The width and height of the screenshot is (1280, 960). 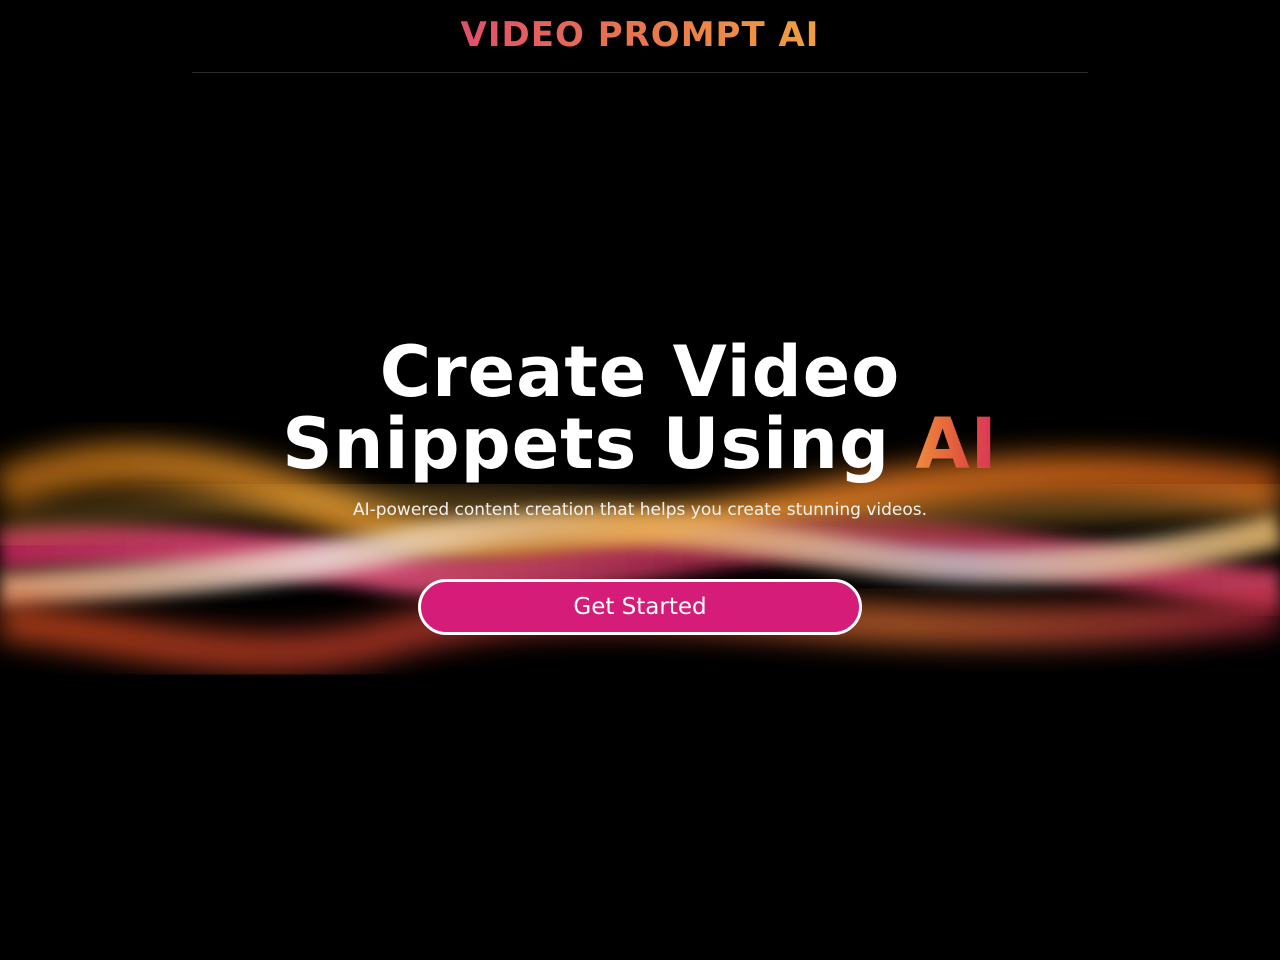 I want to click on headline-line-1: Create Video, so click(x=640, y=372).